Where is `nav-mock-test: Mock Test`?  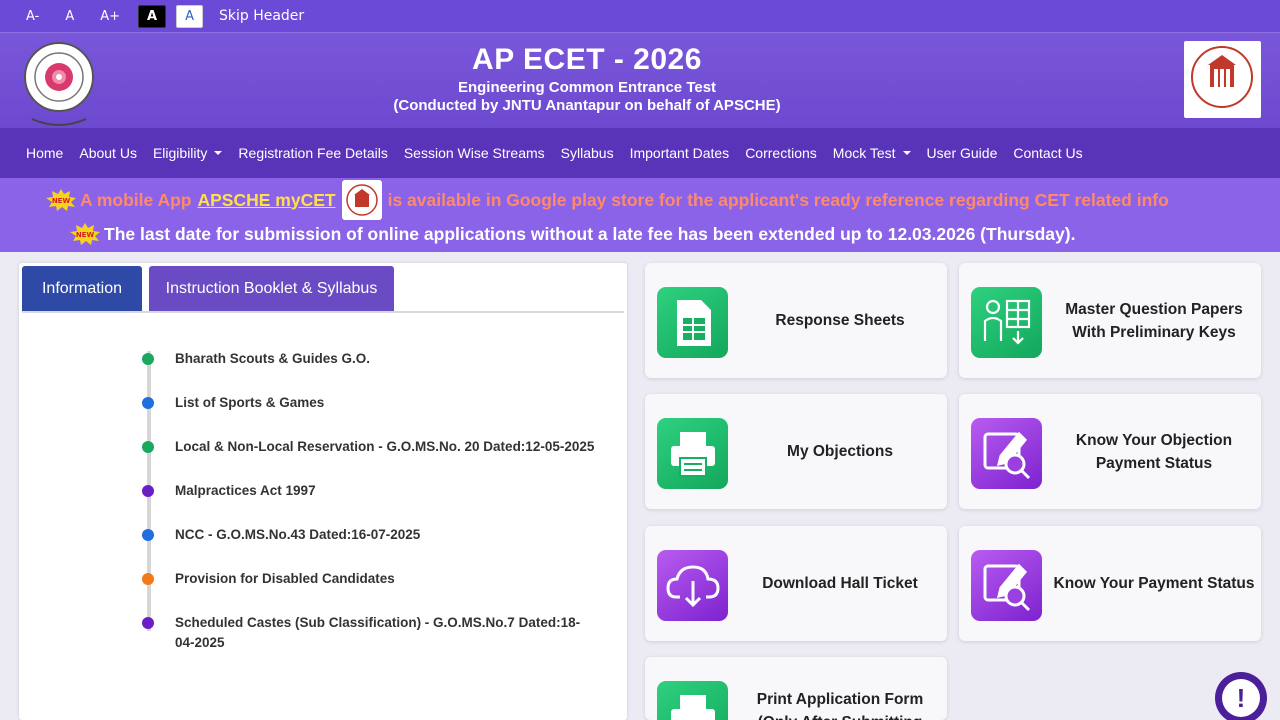
nav-mock-test: Mock Test is located at coordinates (872, 153).